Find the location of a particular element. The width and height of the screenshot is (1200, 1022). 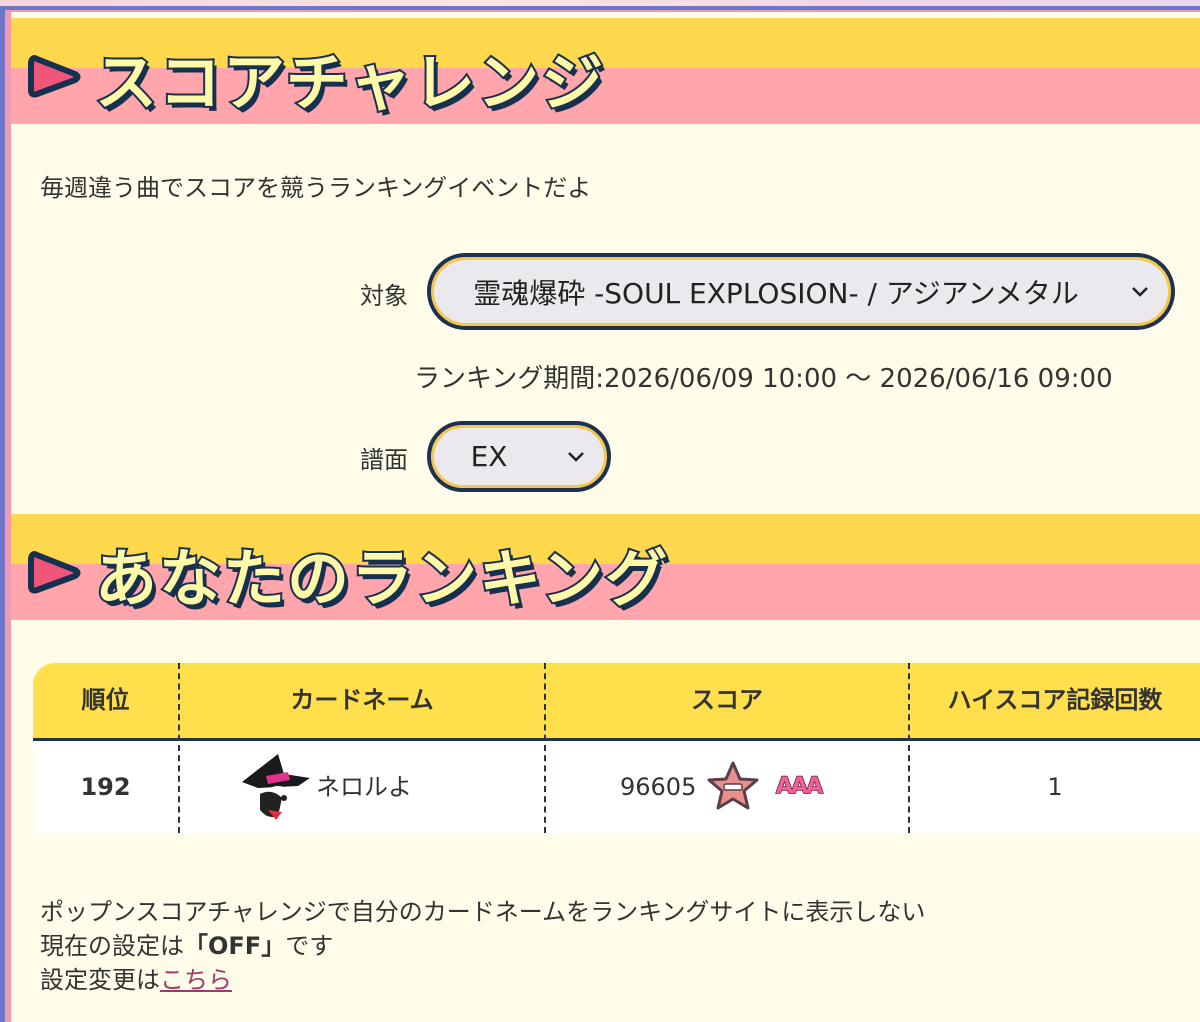

header-rank: 順位 is located at coordinates (105, 700).